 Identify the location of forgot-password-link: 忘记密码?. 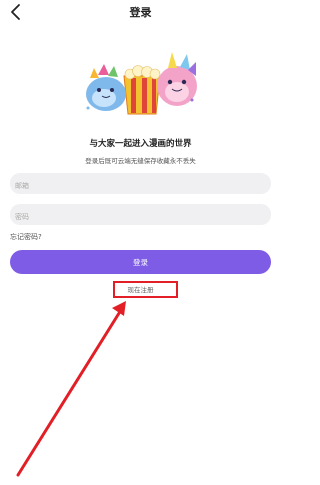
(26, 237).